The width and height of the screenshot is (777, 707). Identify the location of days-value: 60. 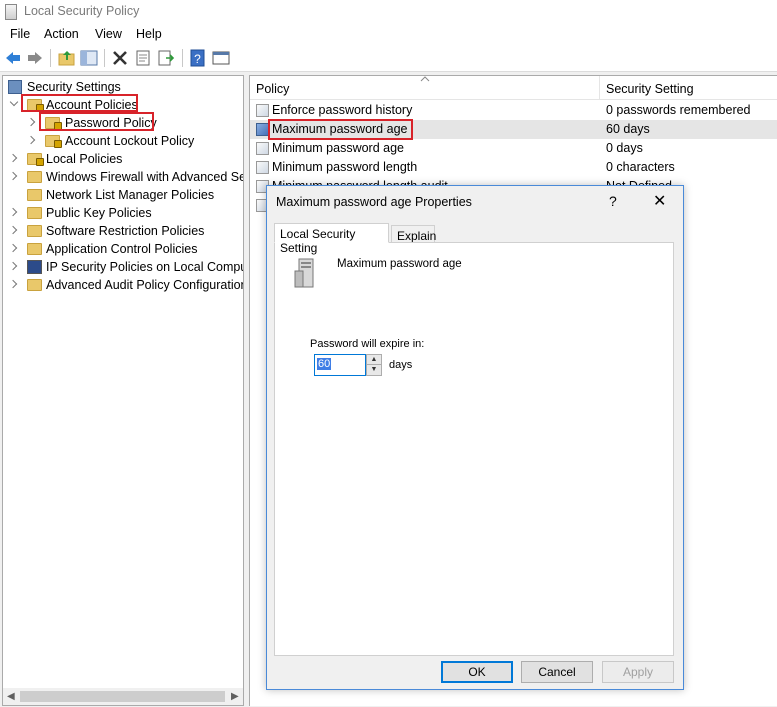
(324, 364).